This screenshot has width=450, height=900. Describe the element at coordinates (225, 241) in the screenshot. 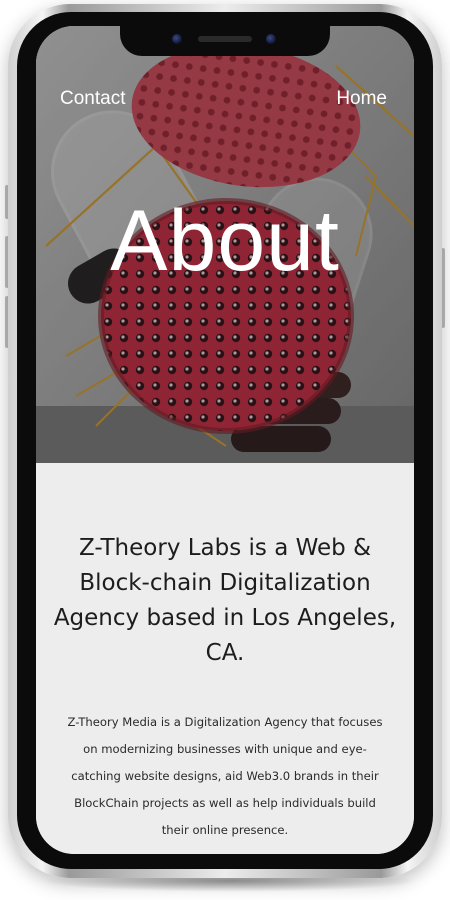

I see `page-title: About` at that location.